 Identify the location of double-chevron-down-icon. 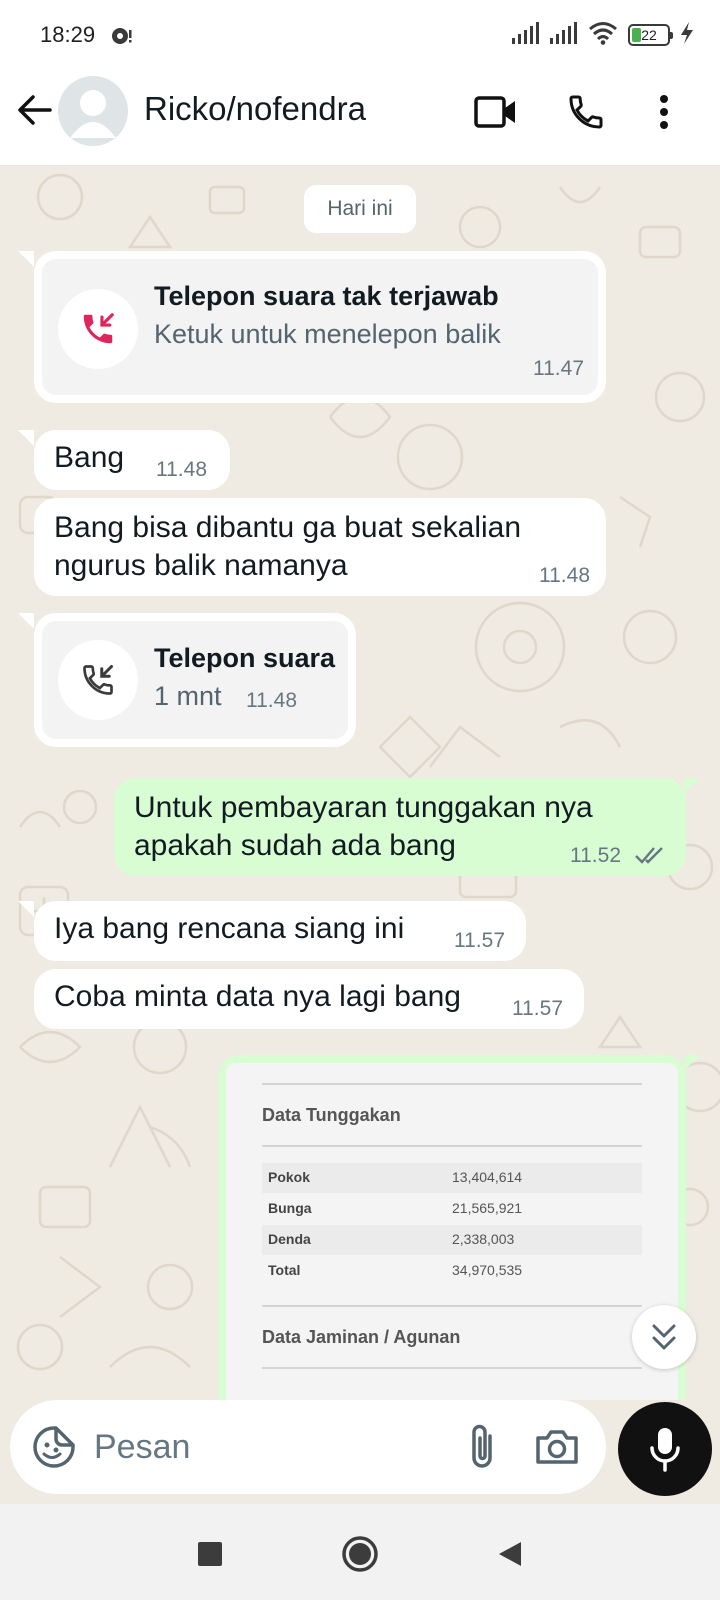
(664, 1337).